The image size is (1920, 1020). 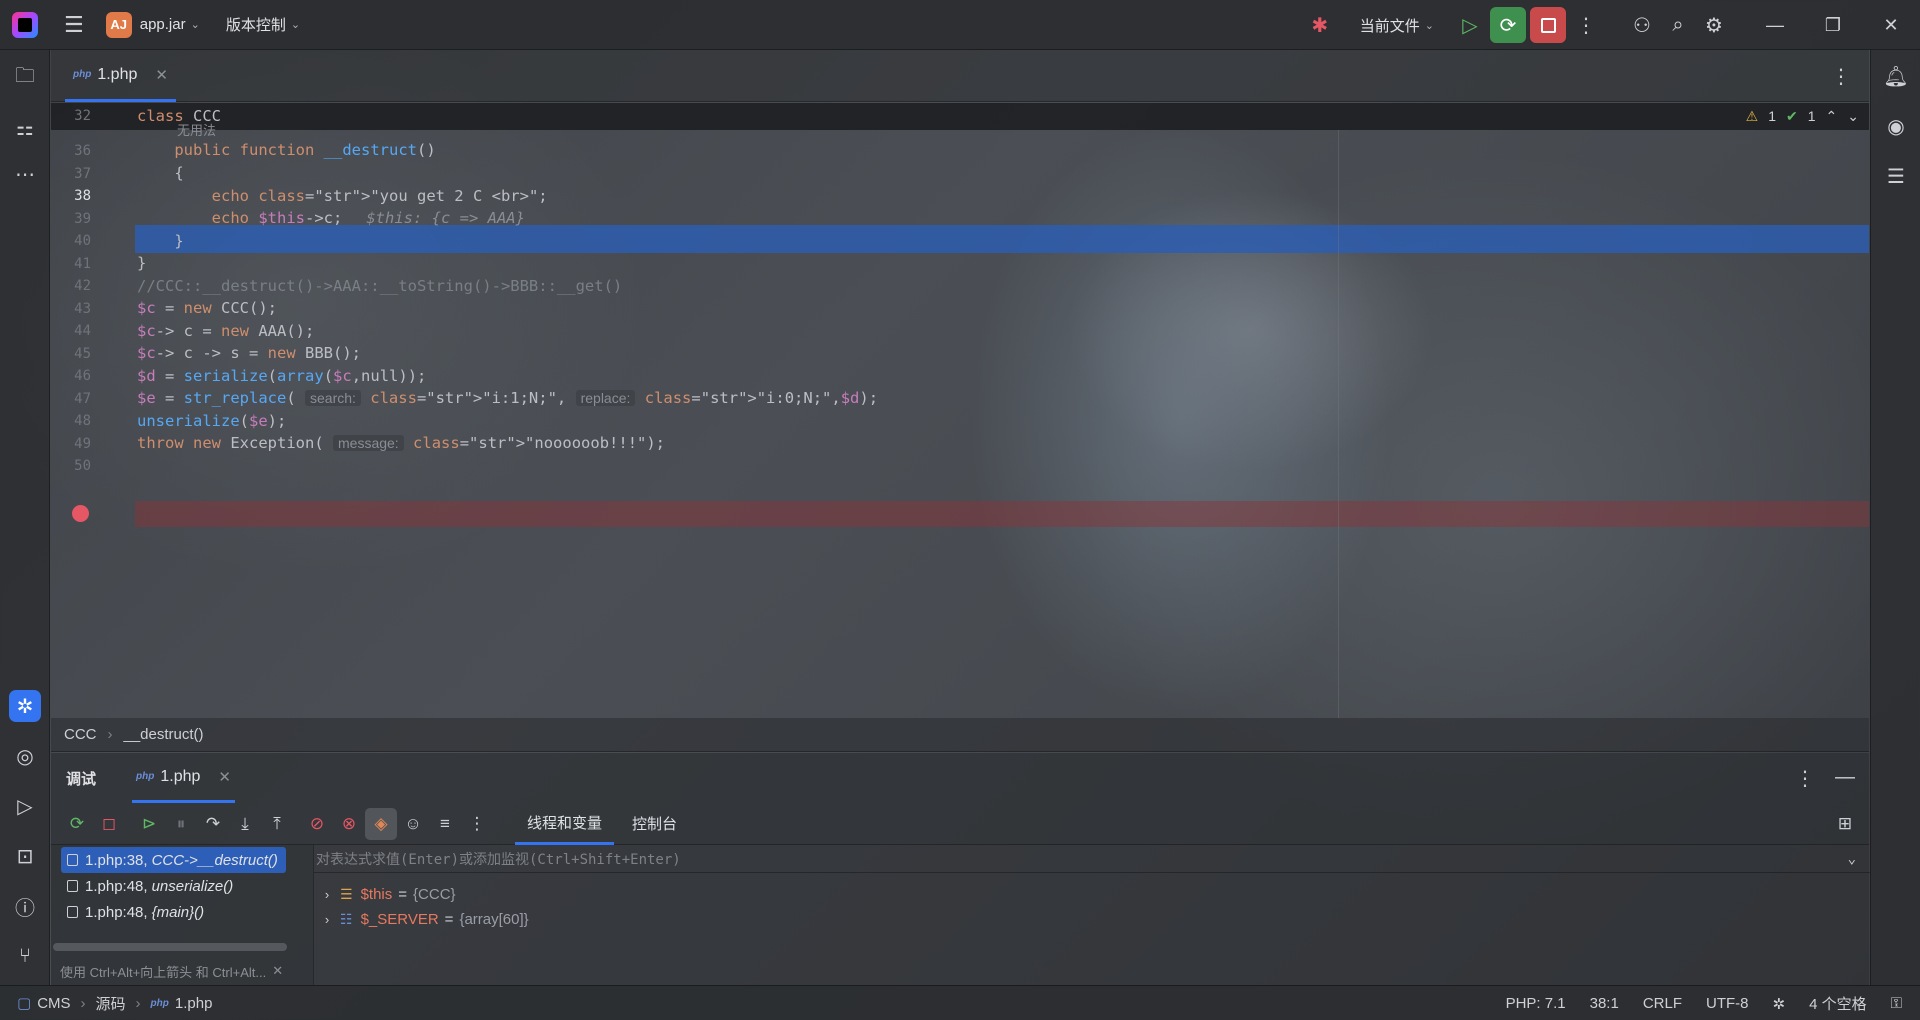 I want to click on debug-tool-icon: ✲, so click(x=25, y=706).